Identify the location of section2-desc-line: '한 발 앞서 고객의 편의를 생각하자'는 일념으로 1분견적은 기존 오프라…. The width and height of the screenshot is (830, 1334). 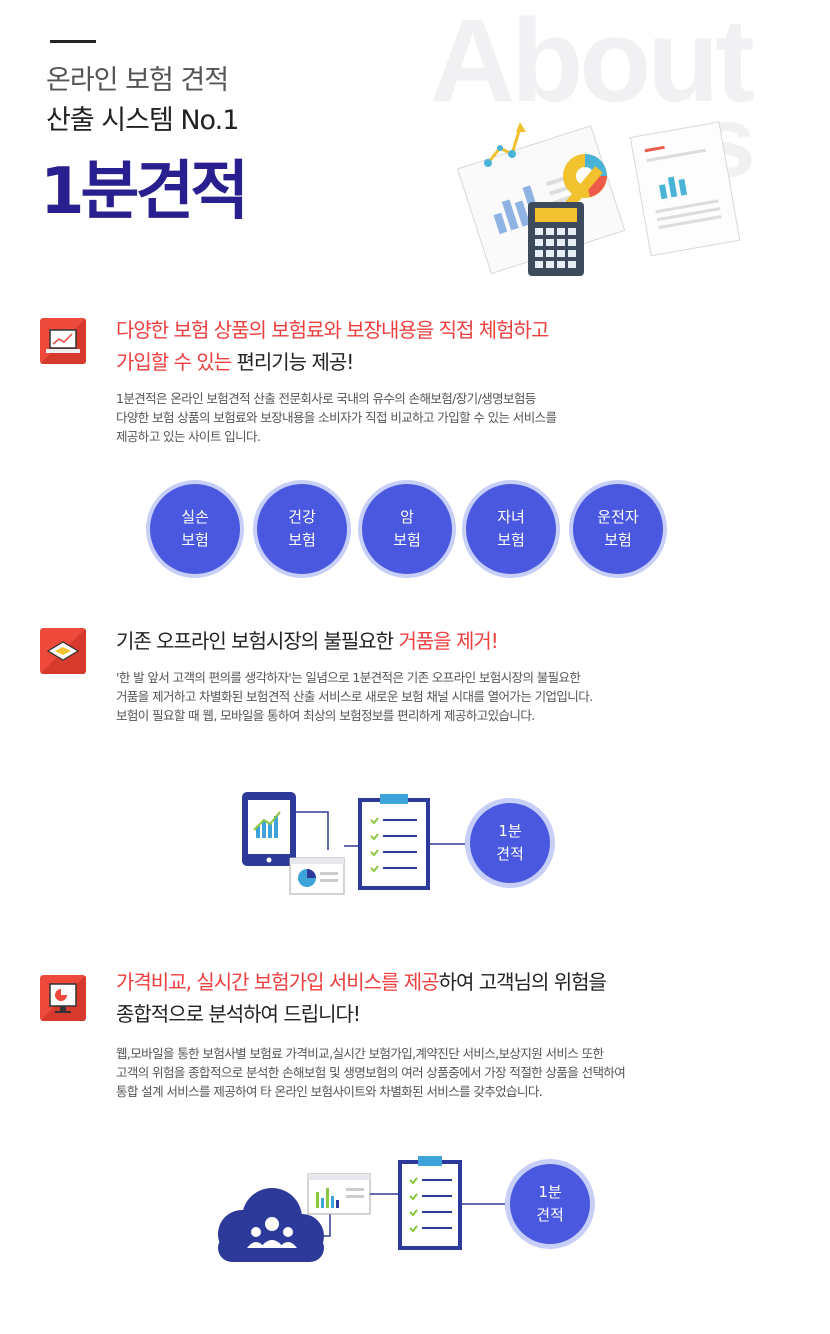
(348, 677).